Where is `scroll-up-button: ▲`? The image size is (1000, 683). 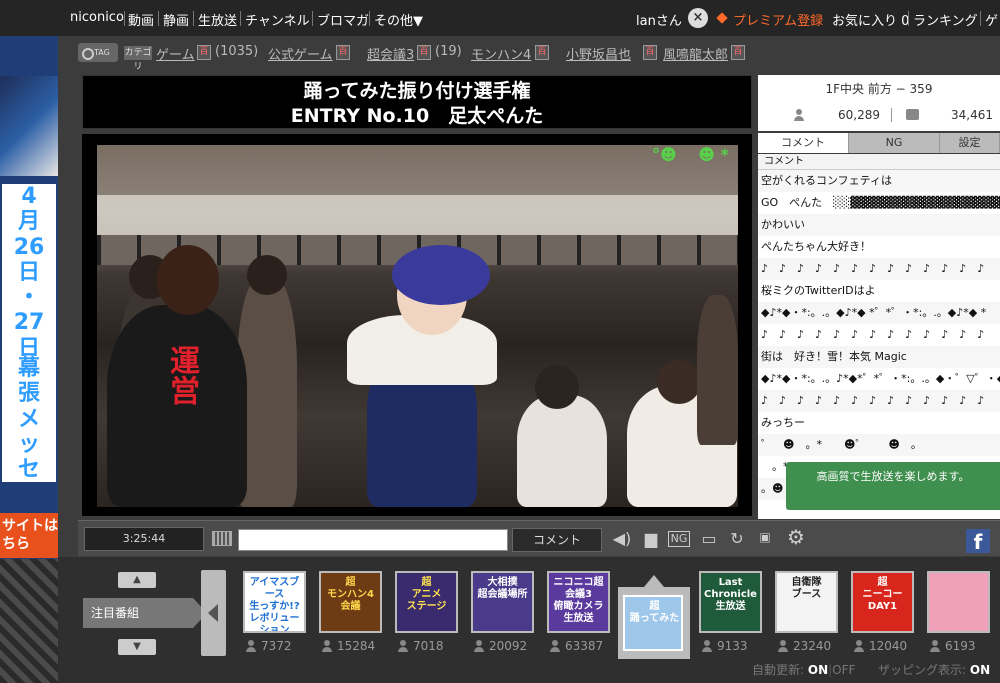
scroll-up-button: ▲ is located at coordinates (137, 580).